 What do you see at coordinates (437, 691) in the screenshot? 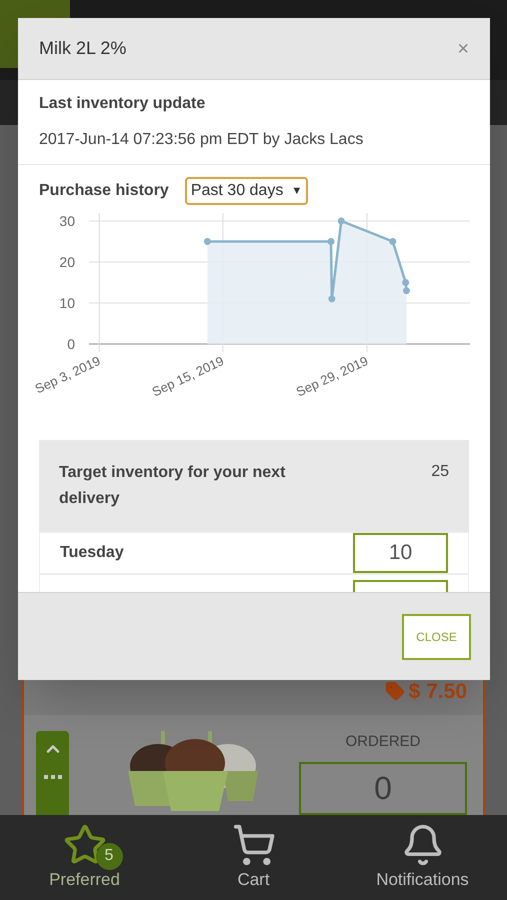
I see `price: $ 7.50` at bounding box center [437, 691].